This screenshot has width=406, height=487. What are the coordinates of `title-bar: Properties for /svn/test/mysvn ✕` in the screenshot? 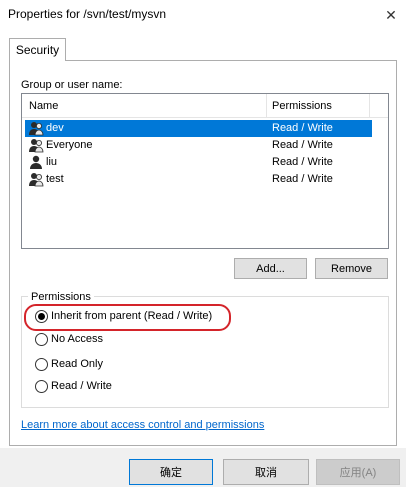 It's located at (203, 15).